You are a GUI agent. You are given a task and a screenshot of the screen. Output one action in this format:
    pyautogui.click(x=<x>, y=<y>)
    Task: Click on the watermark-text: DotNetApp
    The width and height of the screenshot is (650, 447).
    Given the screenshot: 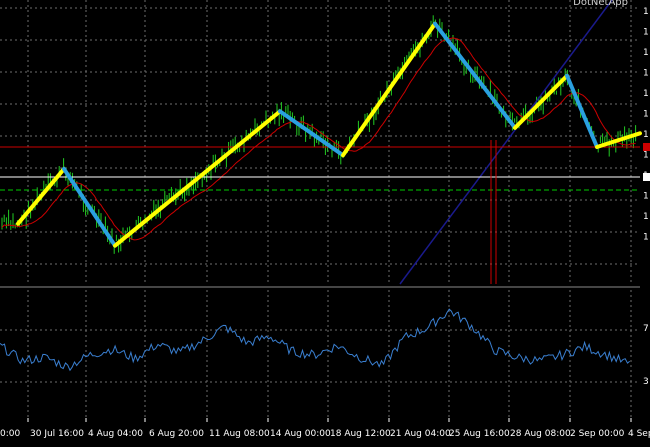 What is the action you would take?
    pyautogui.click(x=600, y=4)
    